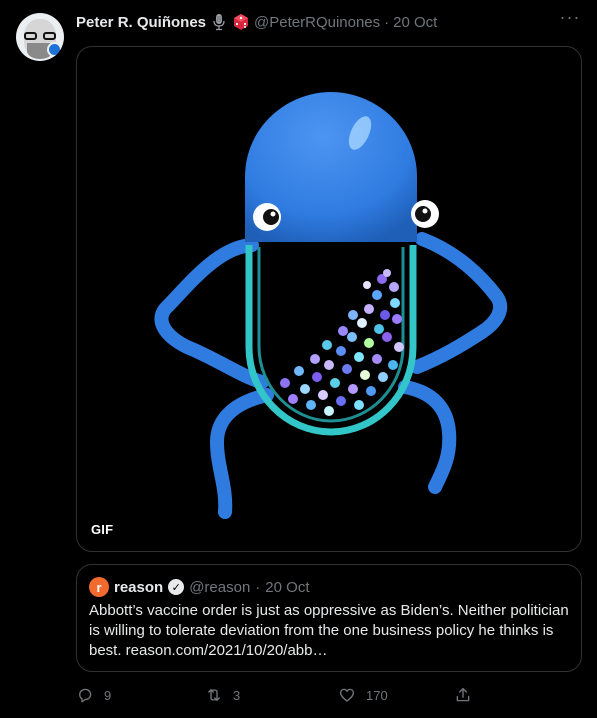 The image size is (597, 718). I want to click on microphone-emoji-icon, so click(219, 22).